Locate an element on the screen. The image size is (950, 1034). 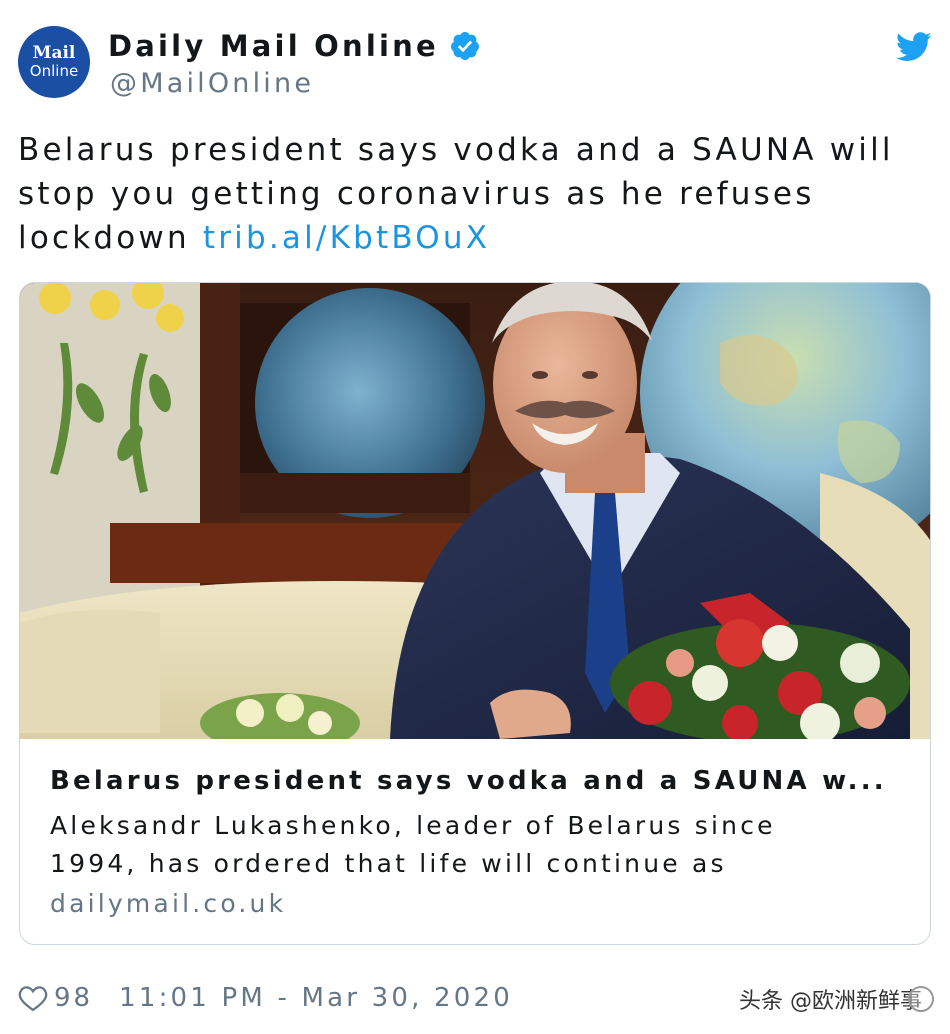
account-handle: @MailOnline is located at coordinates (212, 83).